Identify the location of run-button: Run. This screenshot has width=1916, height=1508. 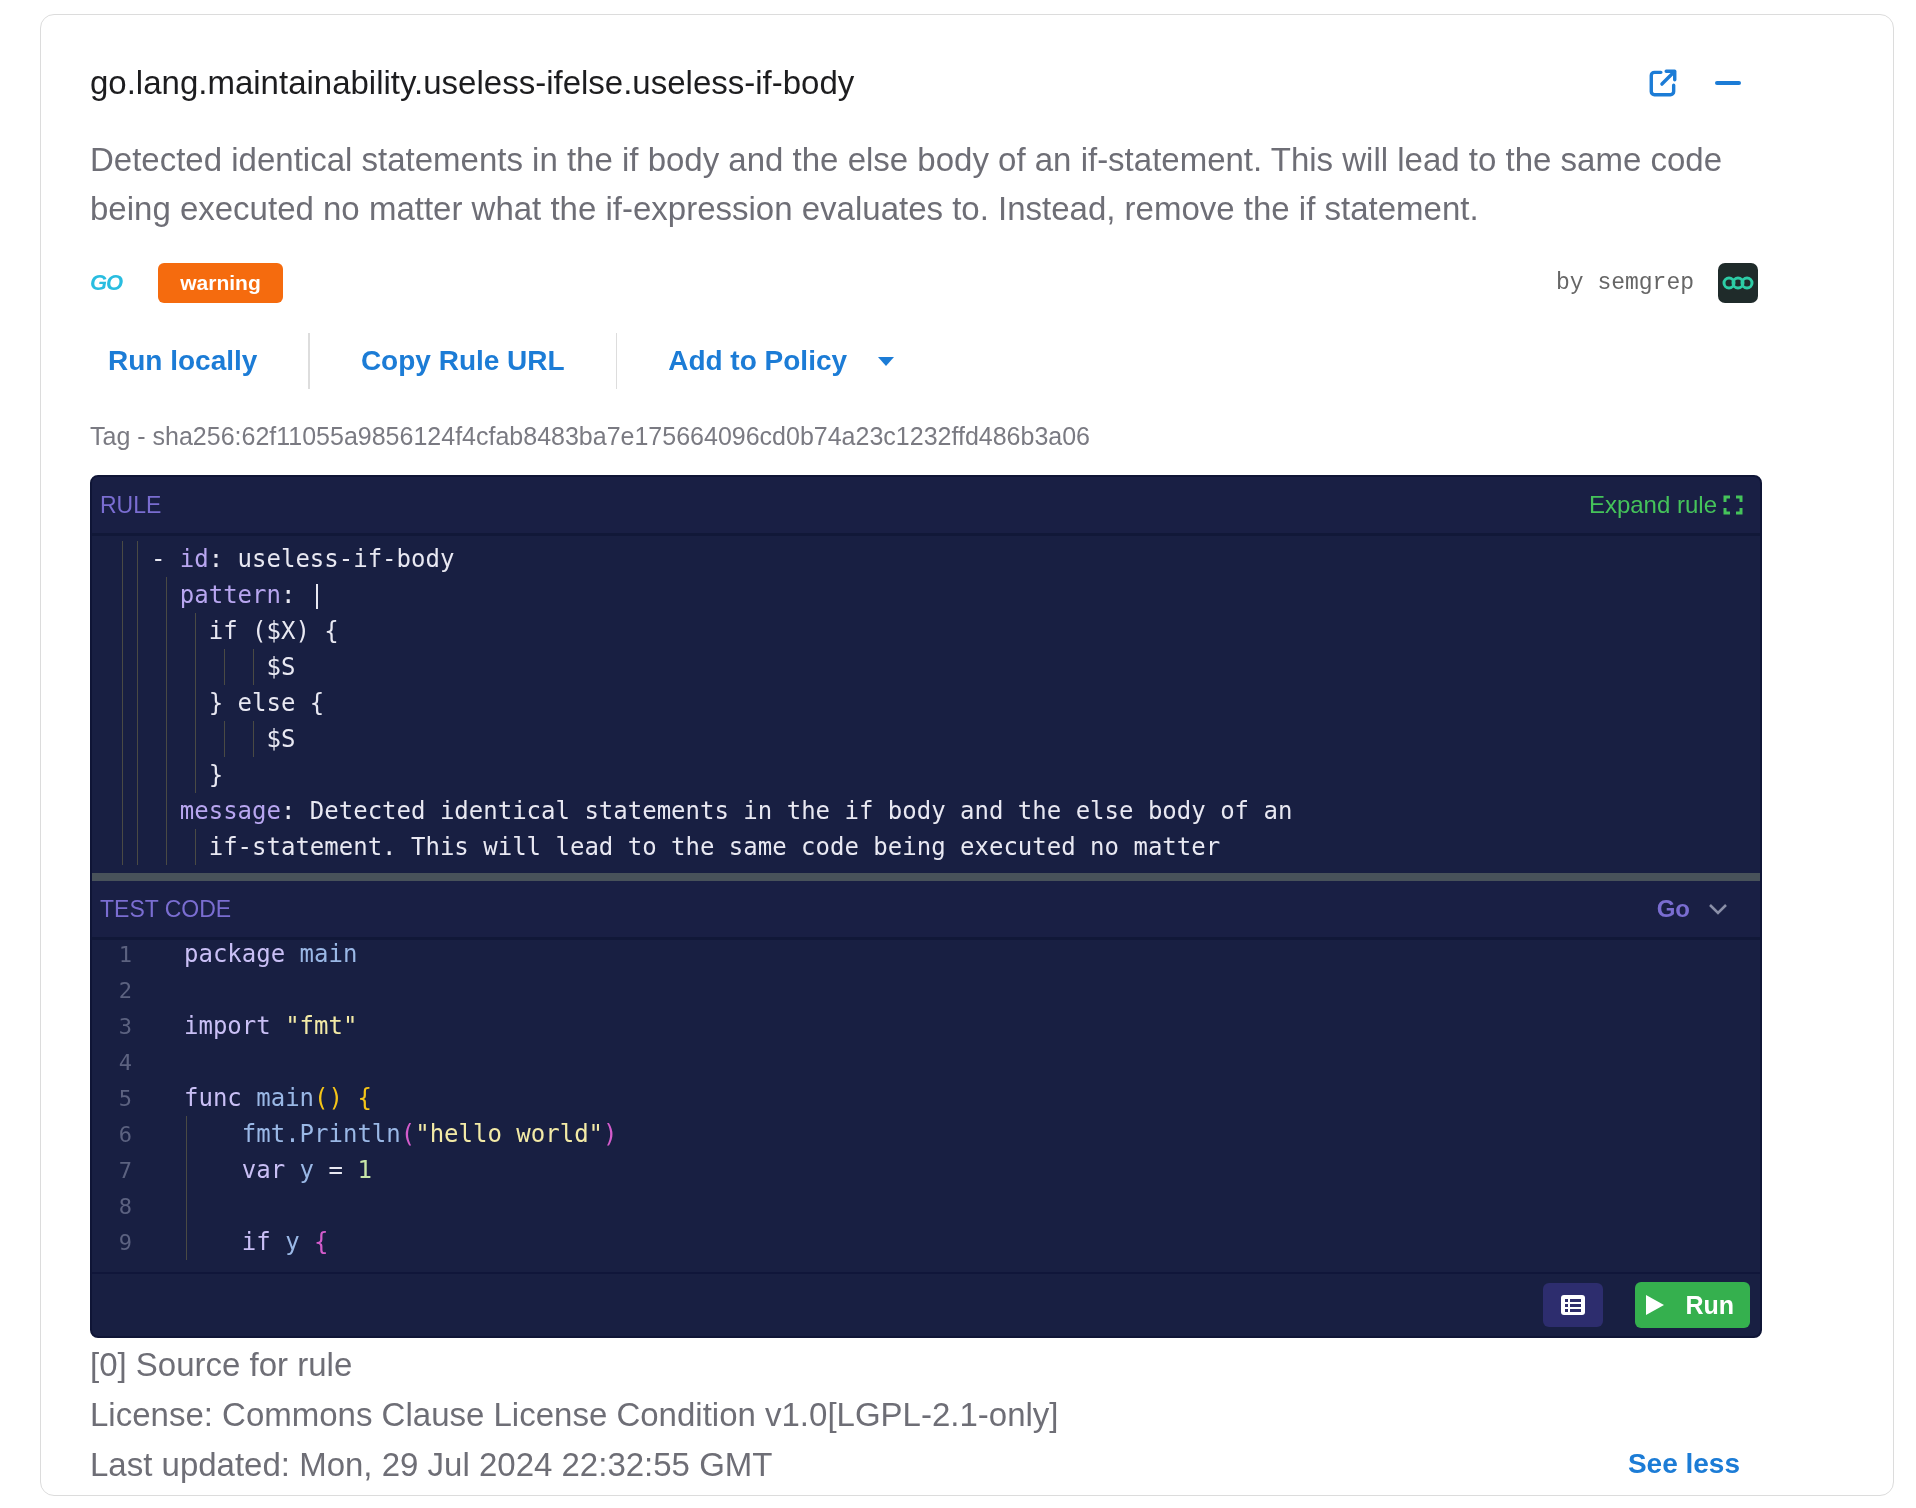
(1692, 1305).